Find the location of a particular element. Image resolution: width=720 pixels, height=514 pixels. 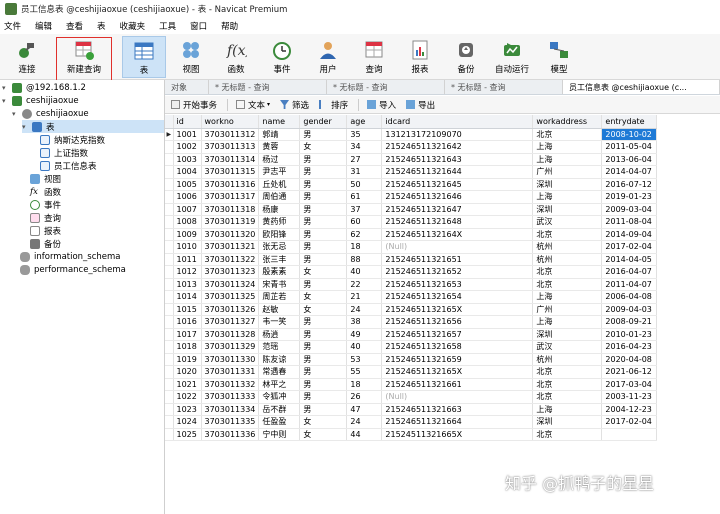

cell-workno: 3703011316 is located at coordinates (230, 184).